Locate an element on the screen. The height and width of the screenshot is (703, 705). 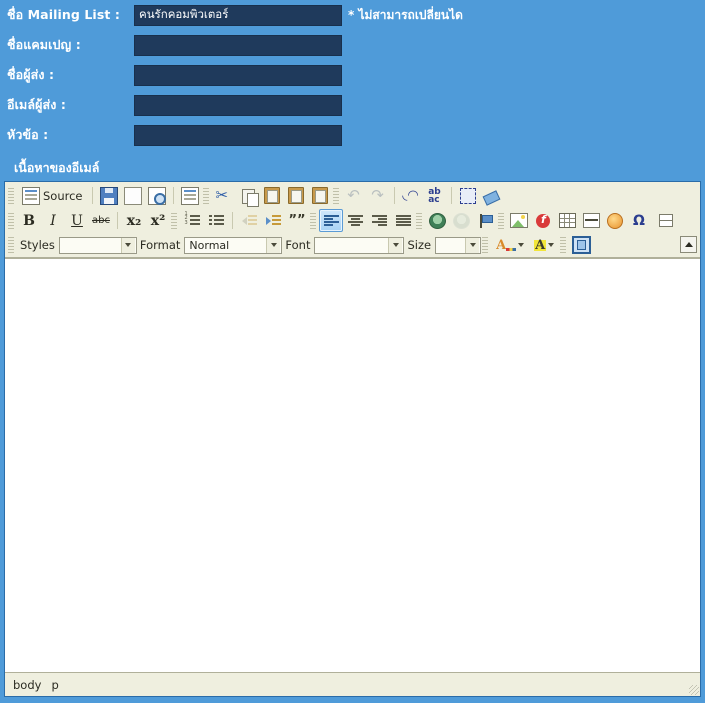
replace-icon: ab ac is located at coordinates (434, 195).